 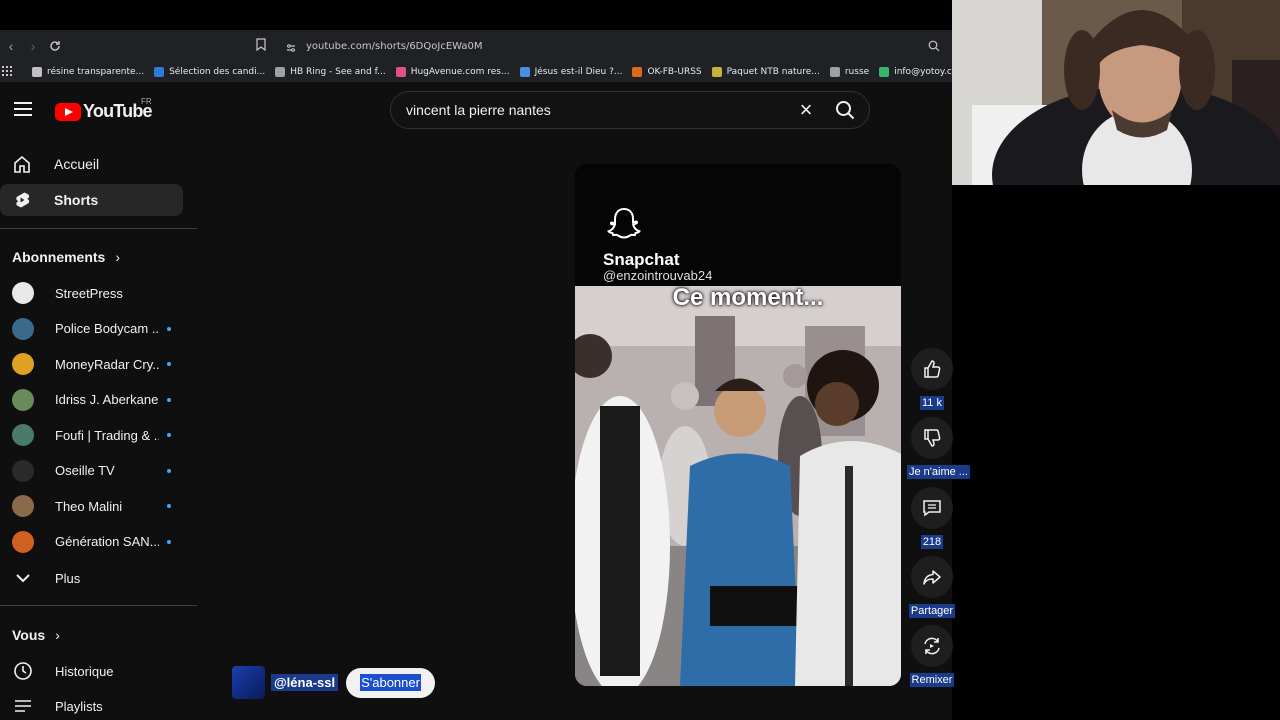 I want to click on sidebar-item-home: Accueil, so click(x=91, y=164).